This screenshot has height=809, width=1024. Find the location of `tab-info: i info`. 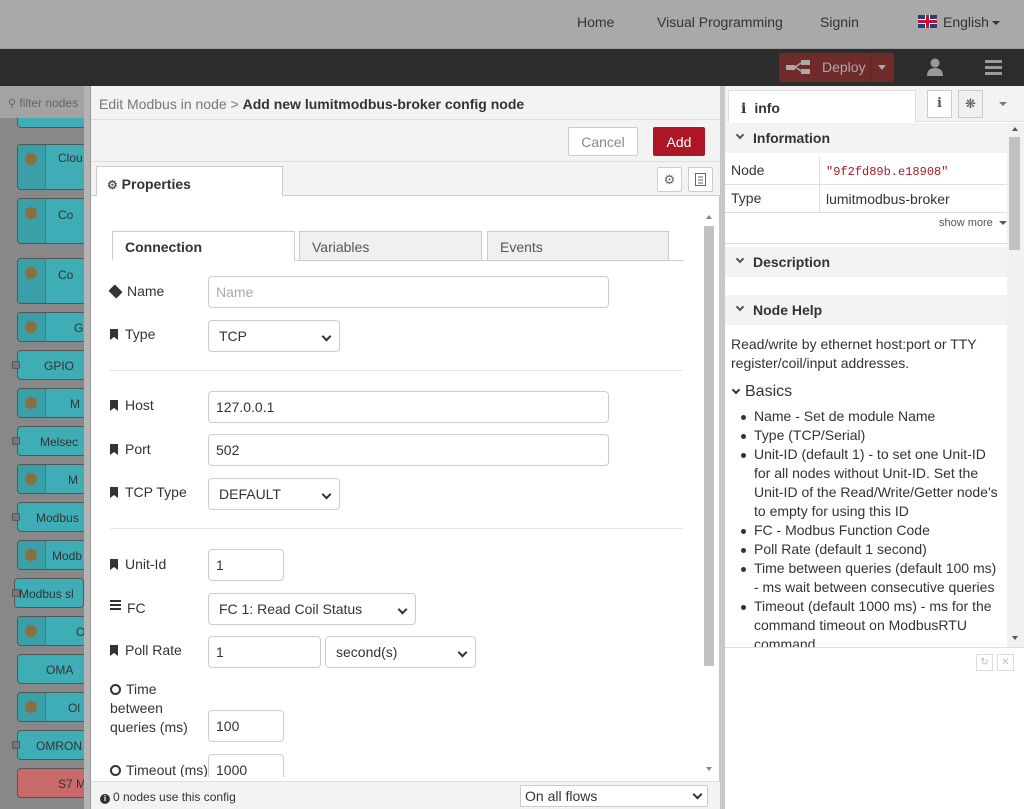

tab-info: i info is located at coordinates (822, 106).